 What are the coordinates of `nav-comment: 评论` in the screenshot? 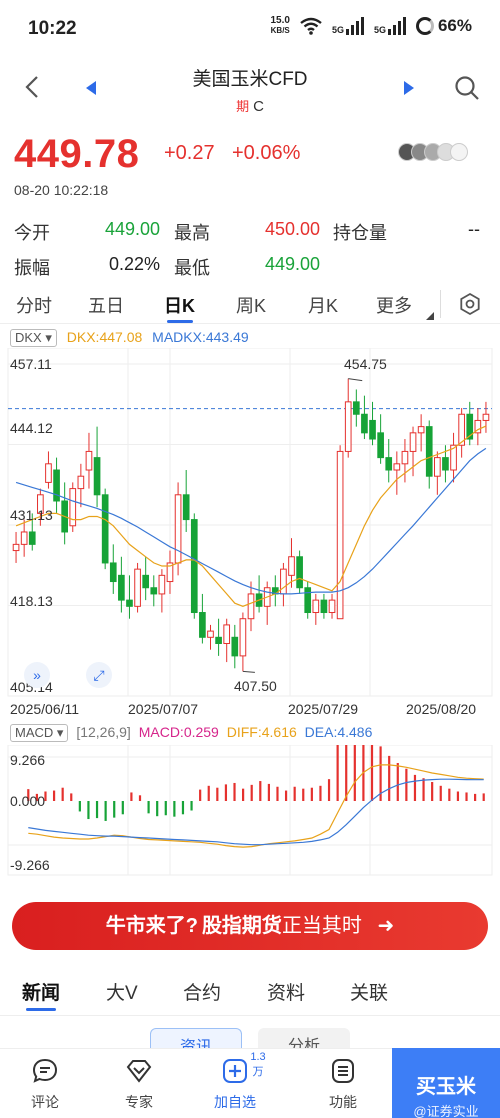 It's located at (45, 1084).